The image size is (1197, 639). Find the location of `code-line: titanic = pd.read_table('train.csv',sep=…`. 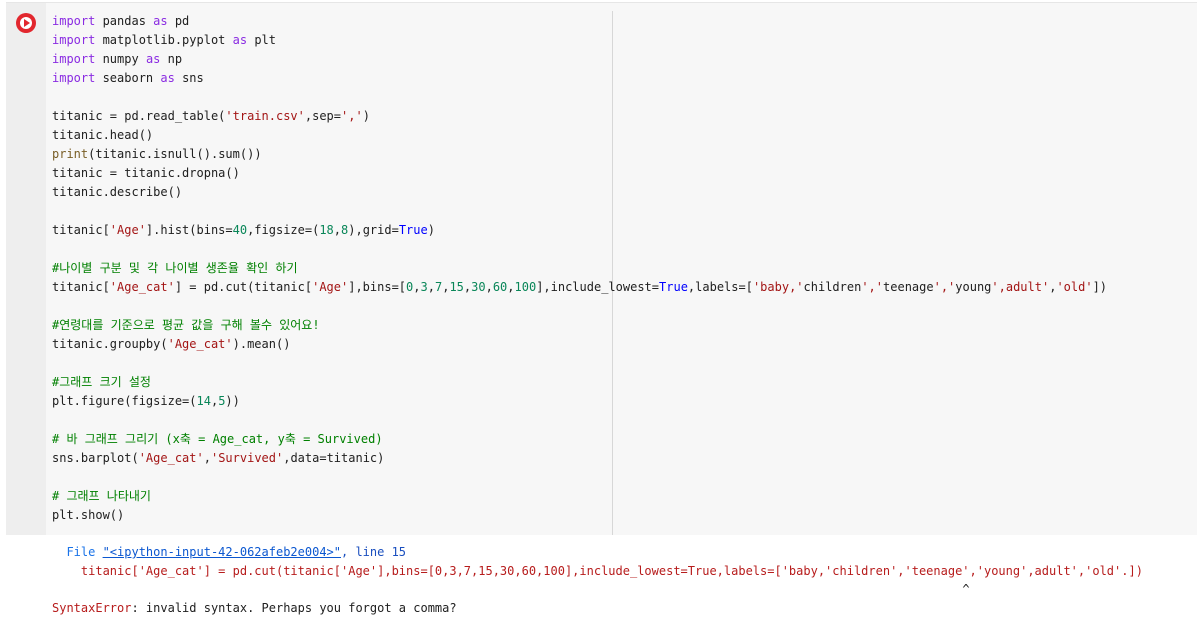

code-line: titanic = pd.read_table('train.csv',sep=… is located at coordinates (579, 116).